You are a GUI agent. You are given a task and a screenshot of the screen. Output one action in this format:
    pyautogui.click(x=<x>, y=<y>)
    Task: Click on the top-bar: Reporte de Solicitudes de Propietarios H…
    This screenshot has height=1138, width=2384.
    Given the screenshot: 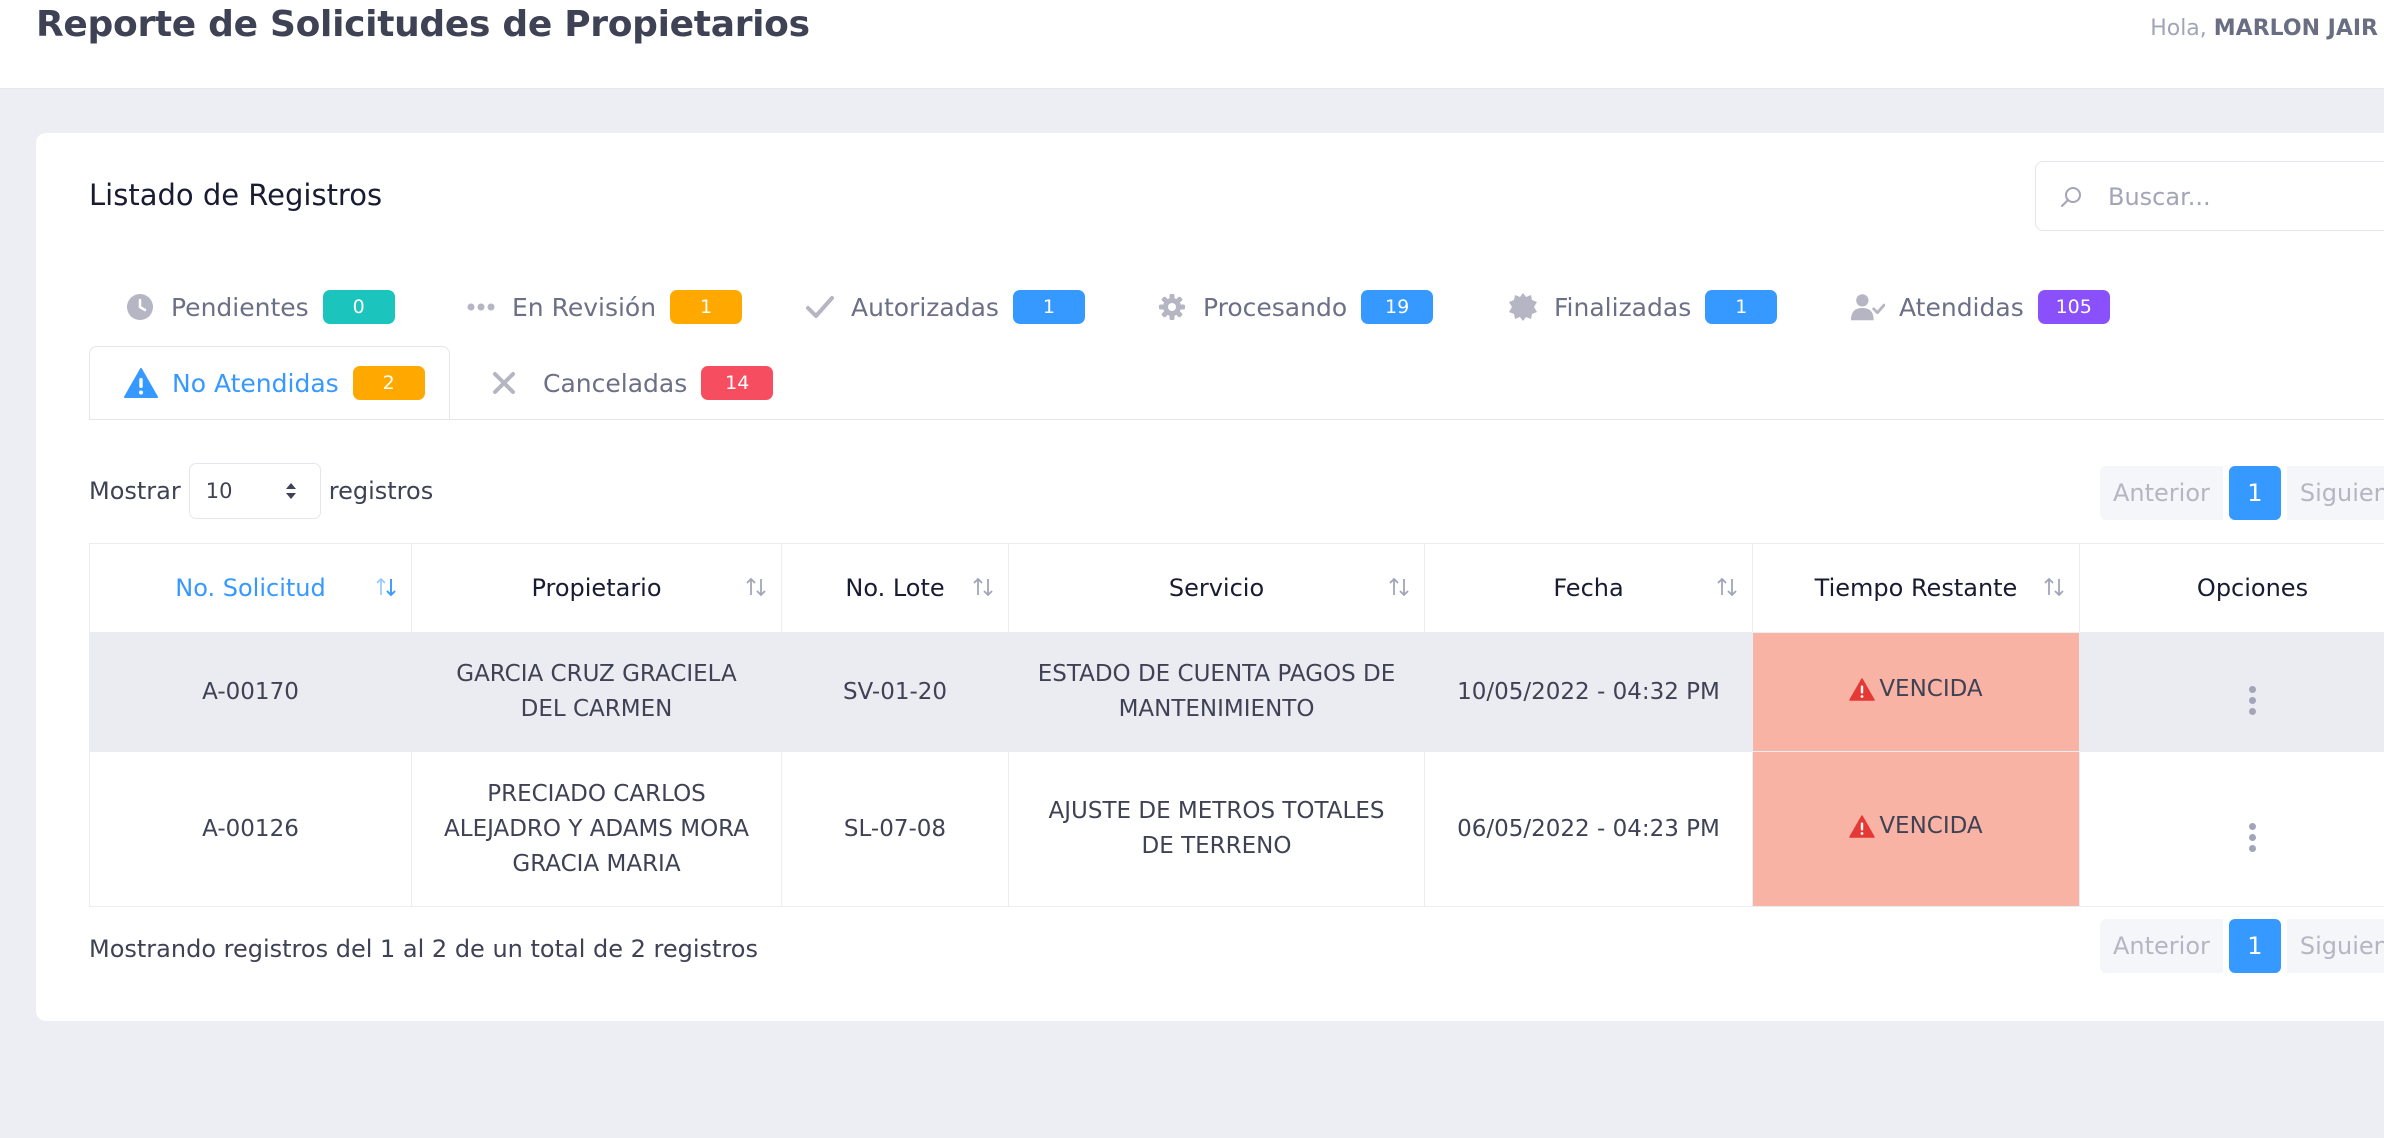 What is the action you would take?
    pyautogui.click(x=1192, y=44)
    